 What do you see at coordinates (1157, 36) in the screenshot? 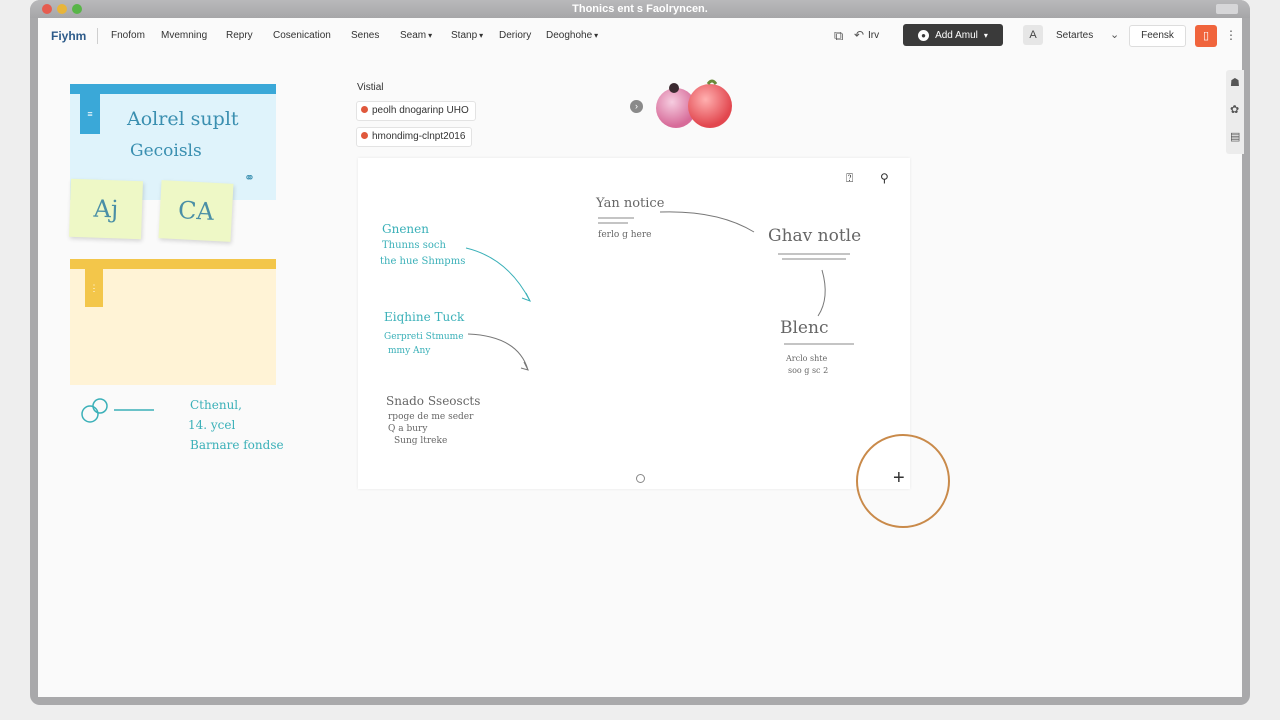
I see `search-input: Feensk` at bounding box center [1157, 36].